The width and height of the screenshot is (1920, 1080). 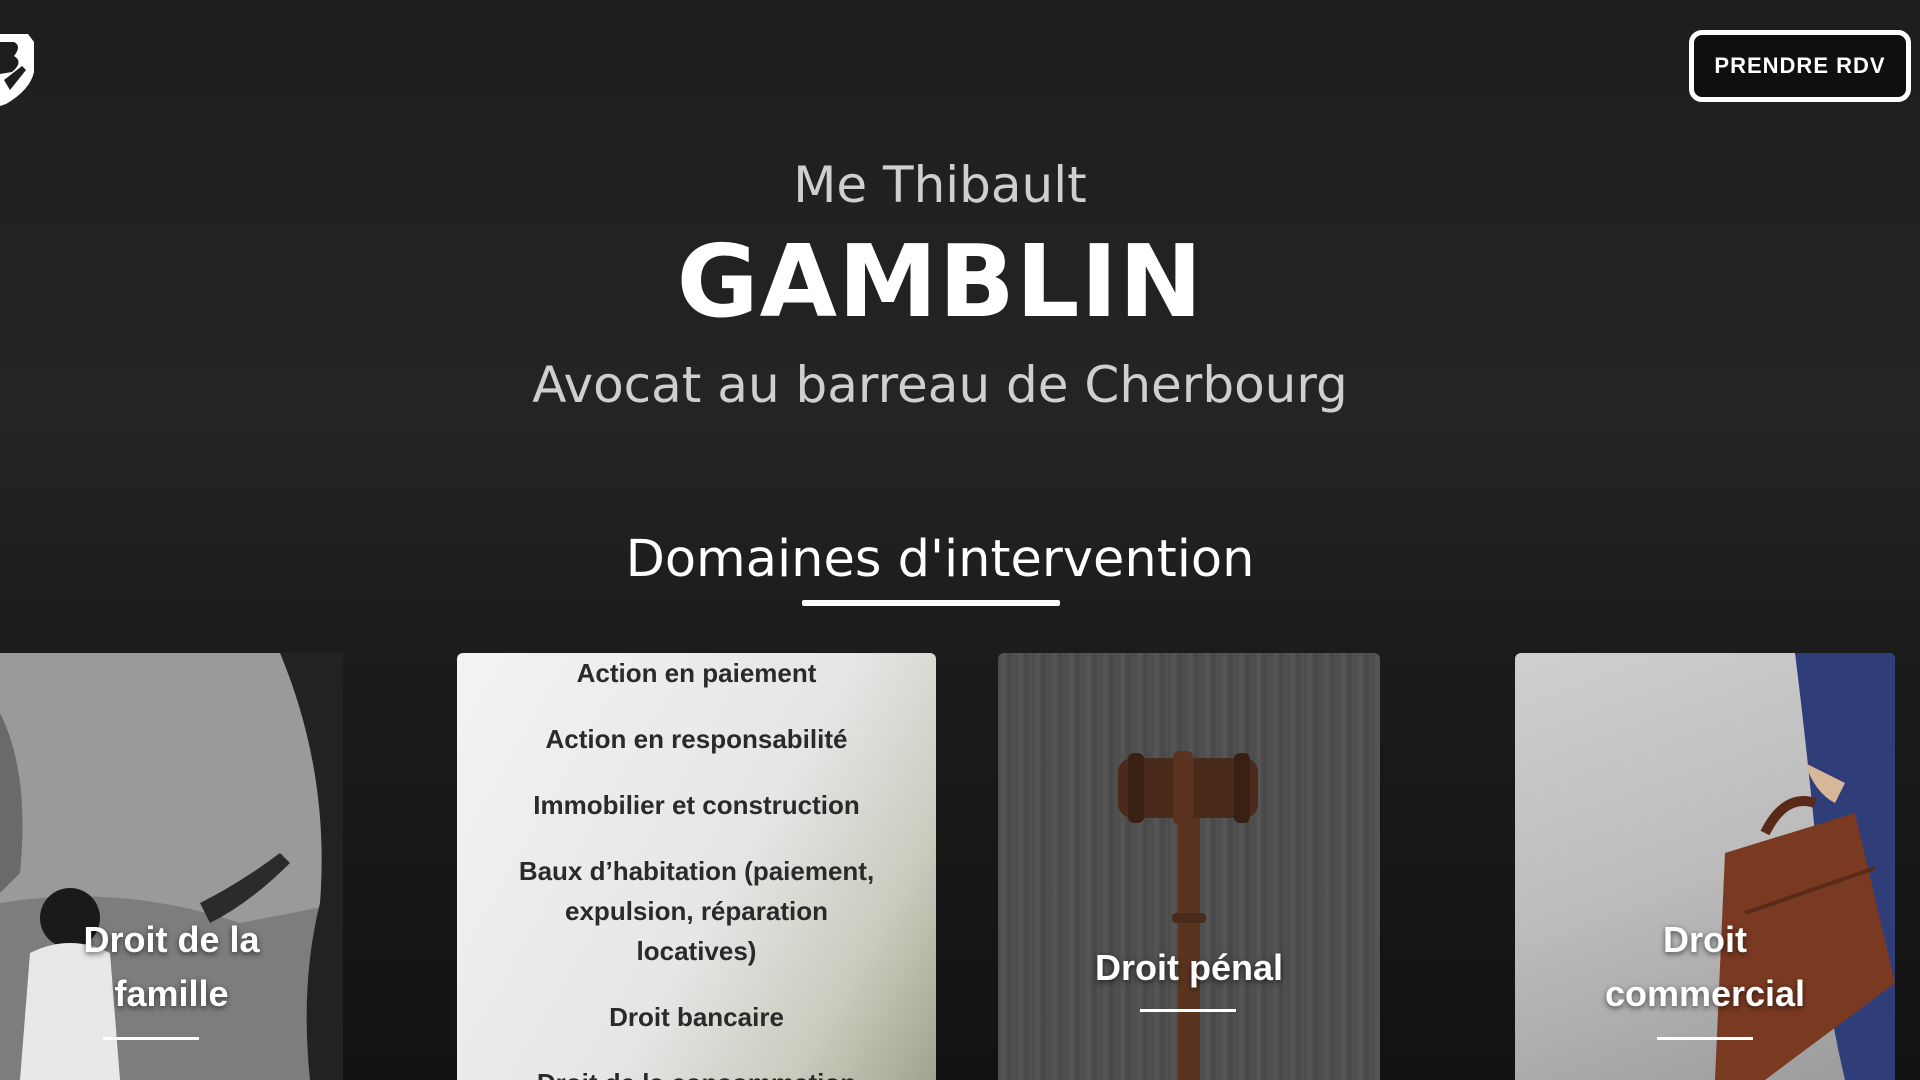 What do you see at coordinates (171, 966) in the screenshot?
I see `card-label-famille: Droit de la famille` at bounding box center [171, 966].